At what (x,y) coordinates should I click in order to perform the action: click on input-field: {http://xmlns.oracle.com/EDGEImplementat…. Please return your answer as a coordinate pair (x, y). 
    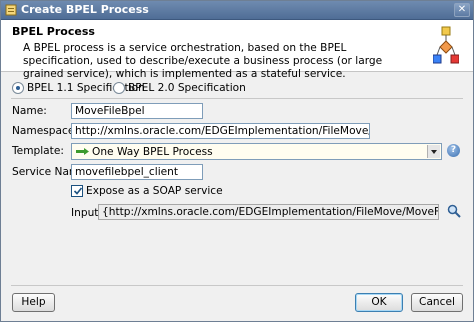
    Looking at the image, I should click on (268, 212).